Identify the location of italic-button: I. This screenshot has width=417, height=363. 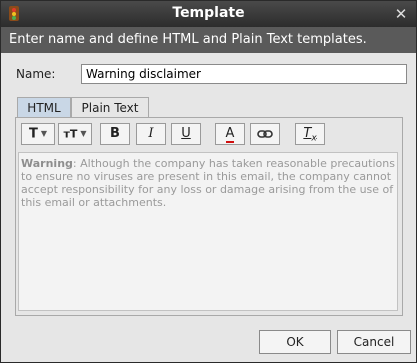
(151, 134).